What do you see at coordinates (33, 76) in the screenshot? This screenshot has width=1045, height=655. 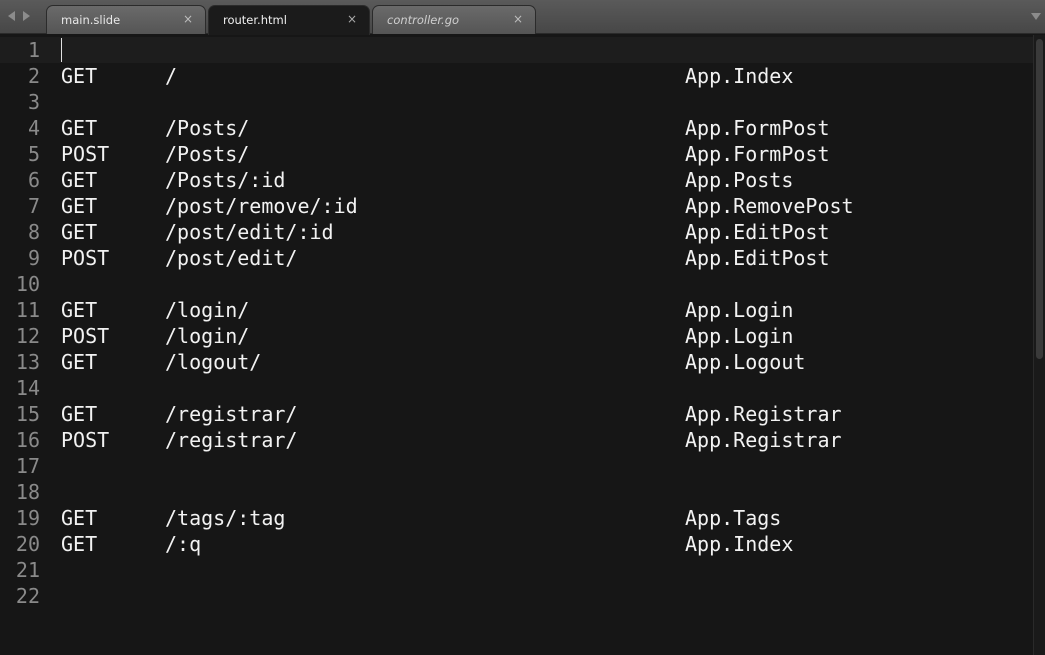 I see `line-number: 2` at bounding box center [33, 76].